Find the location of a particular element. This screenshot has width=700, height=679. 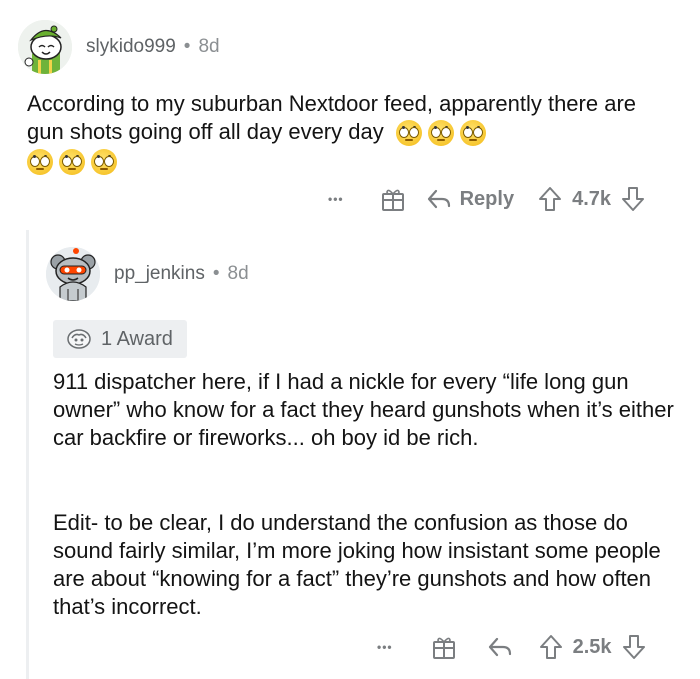

award-badge: 1 Award is located at coordinates (120, 339).